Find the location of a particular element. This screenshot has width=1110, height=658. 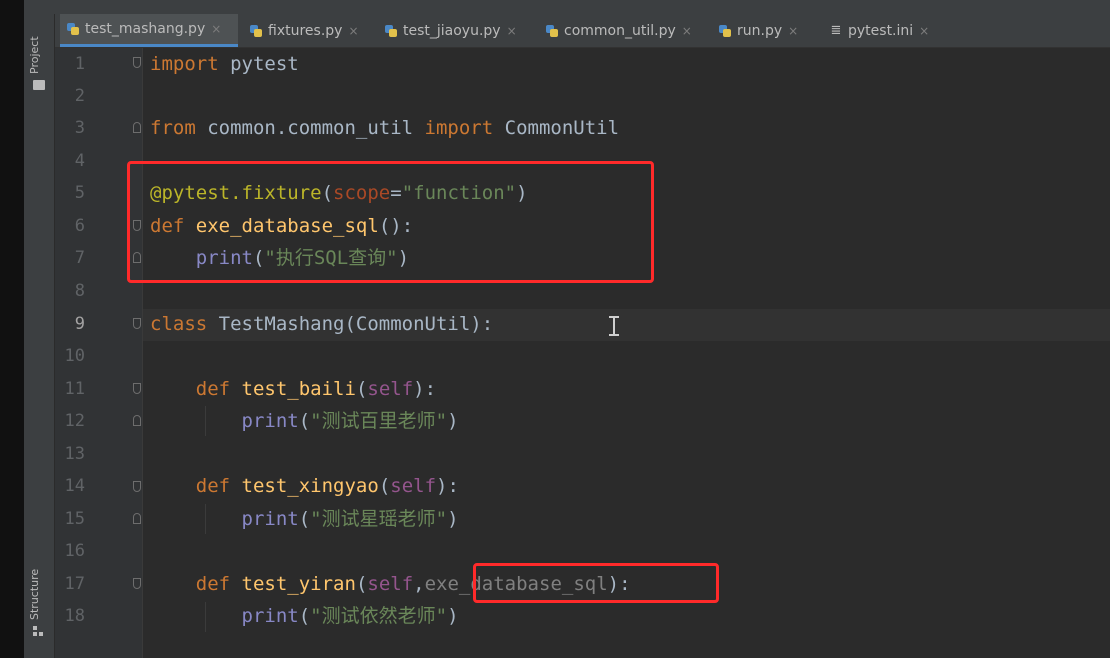

code-line-9: class TestMashang(CommonUtil): is located at coordinates (322, 324).